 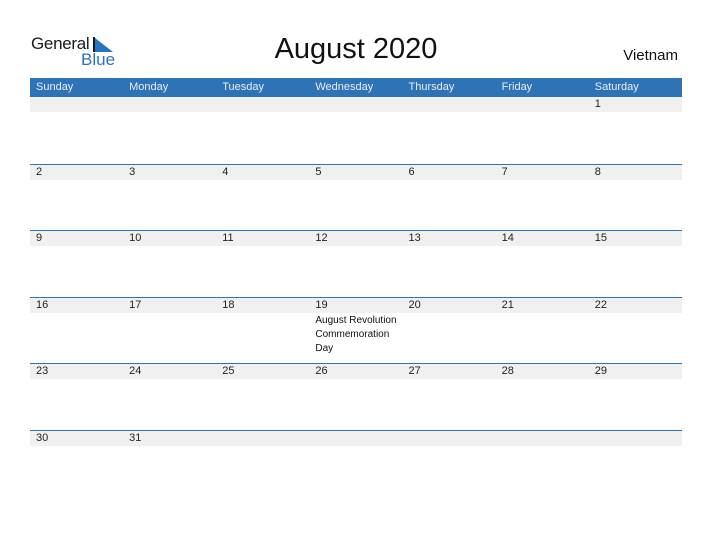 I want to click on day-cell: 6, so click(x=449, y=198).